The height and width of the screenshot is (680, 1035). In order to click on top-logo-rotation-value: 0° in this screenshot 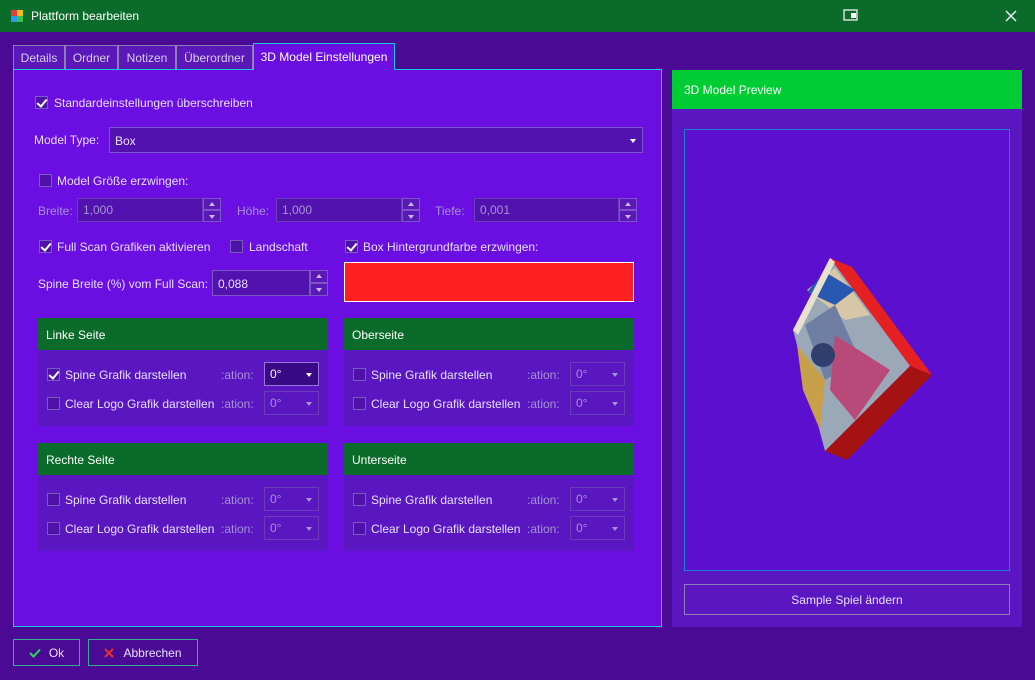, I will do `click(582, 403)`.